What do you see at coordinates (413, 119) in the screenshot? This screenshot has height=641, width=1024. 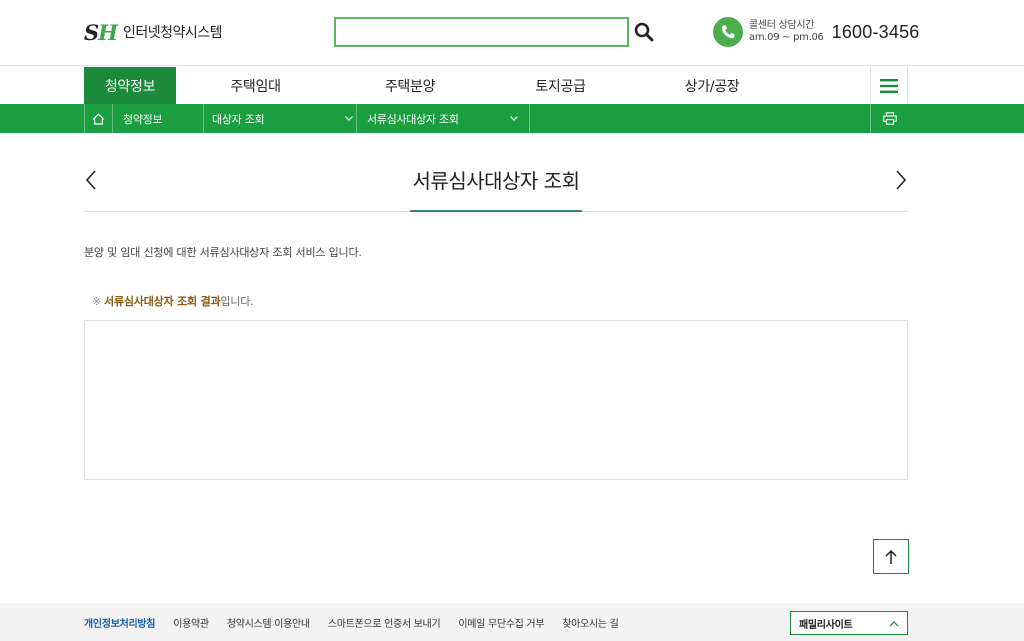 I see `breadcrumb-level3-label: 서류심사대상자 조회` at bounding box center [413, 119].